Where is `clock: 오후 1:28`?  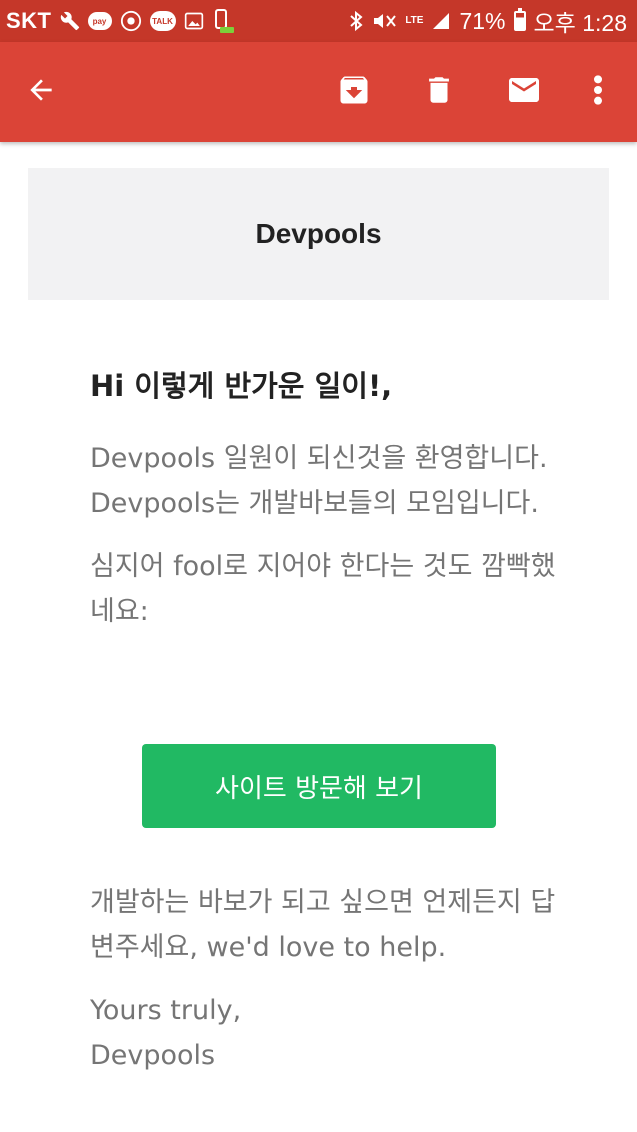
clock: 오후 1:28 is located at coordinates (580, 23).